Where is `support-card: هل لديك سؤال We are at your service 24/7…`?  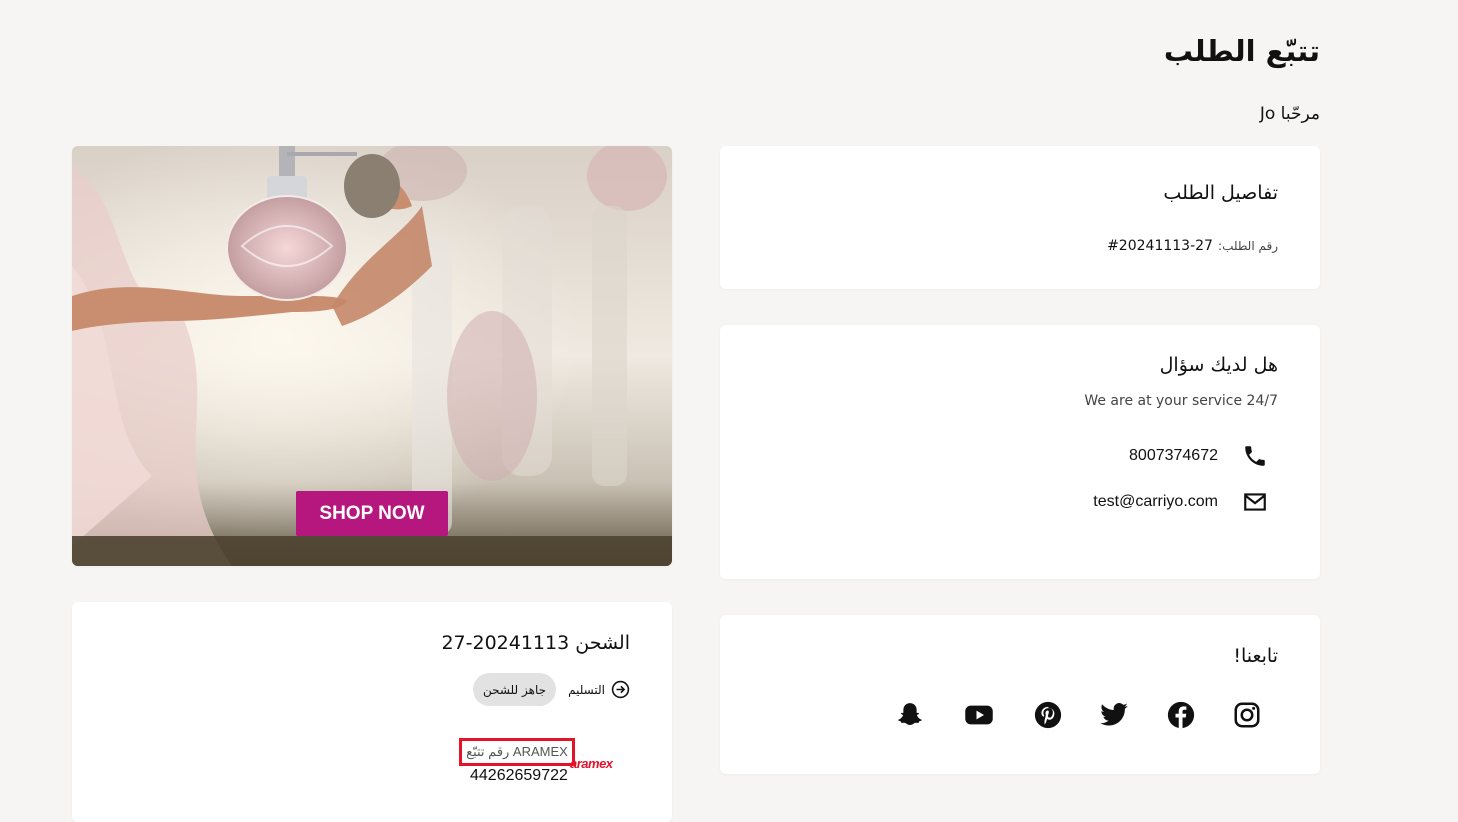 support-card: هل لديك سؤال We are at your service 24/7… is located at coordinates (1020, 452).